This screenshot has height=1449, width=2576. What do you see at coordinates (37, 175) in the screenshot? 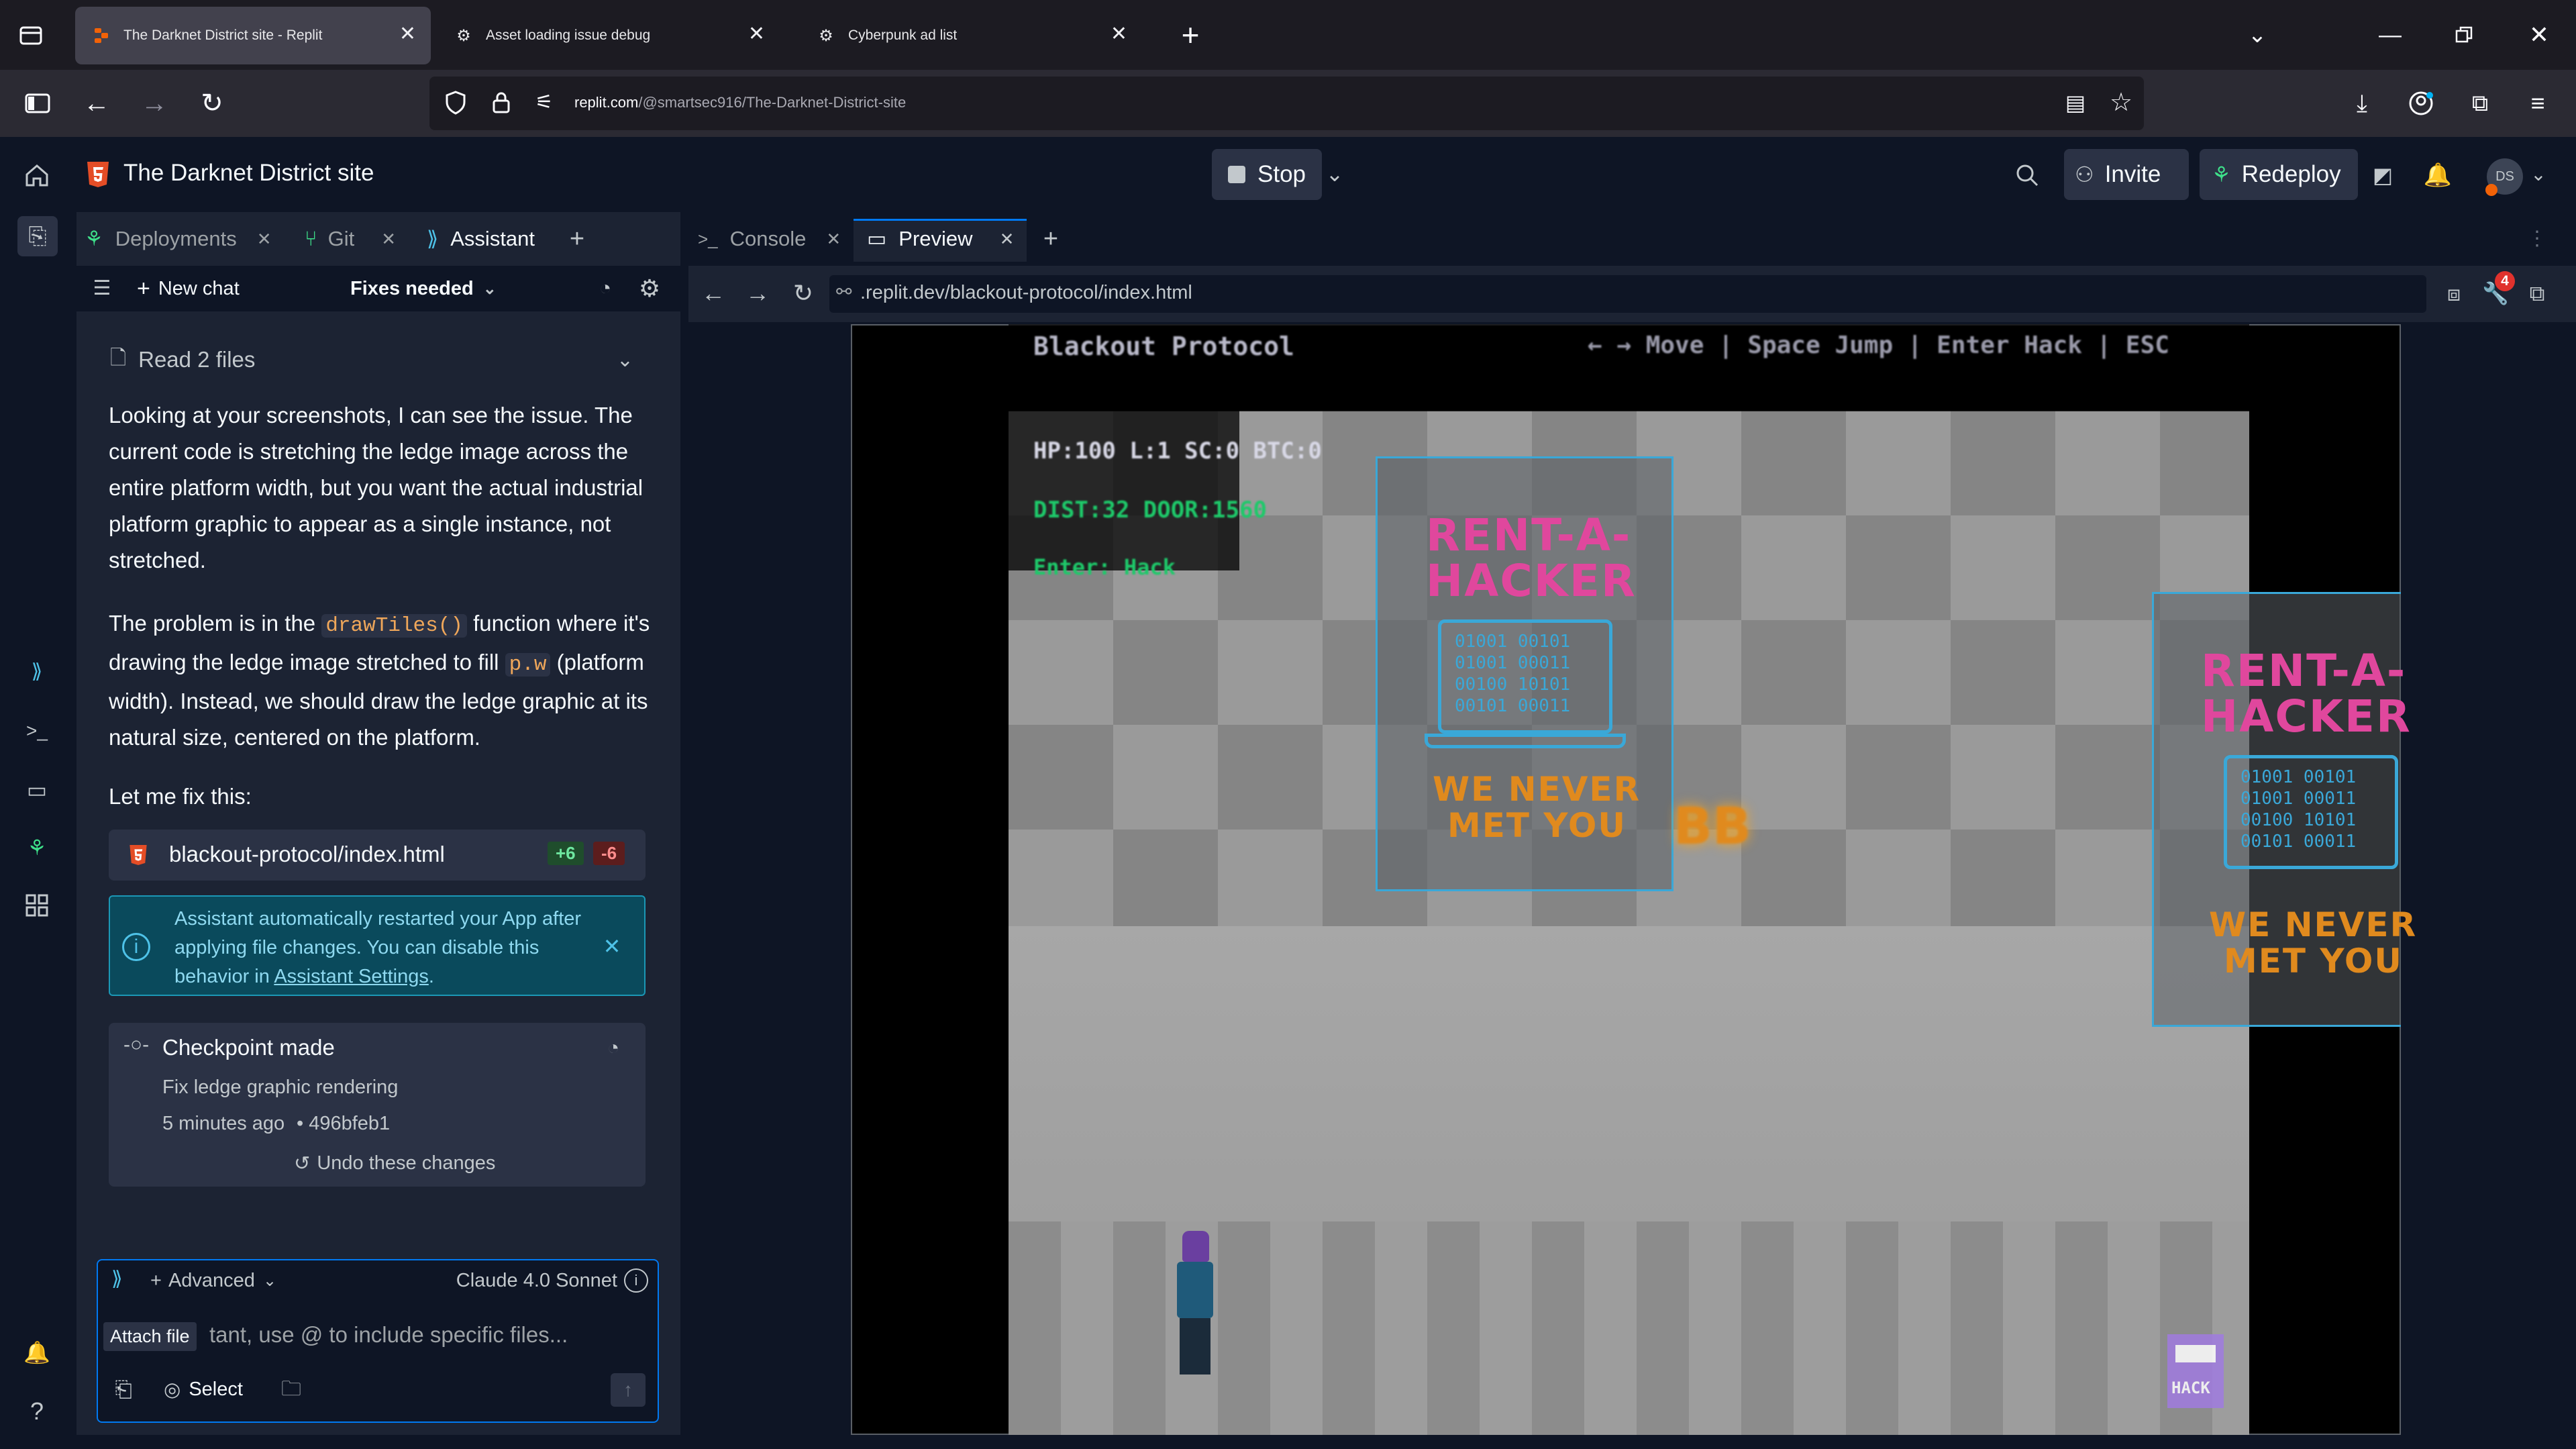
I see `home-icon` at bounding box center [37, 175].